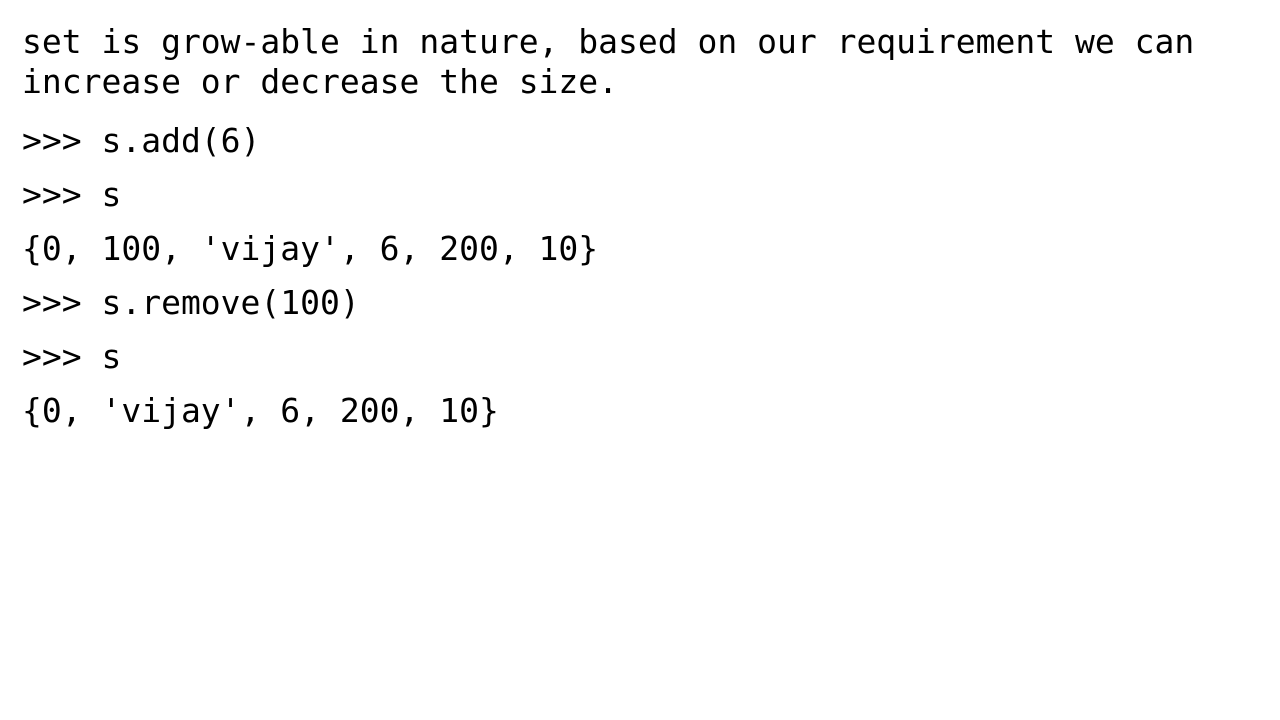 This screenshot has width=1280, height=720. I want to click on intro-line-2: increase or decrease the size., so click(320, 81).